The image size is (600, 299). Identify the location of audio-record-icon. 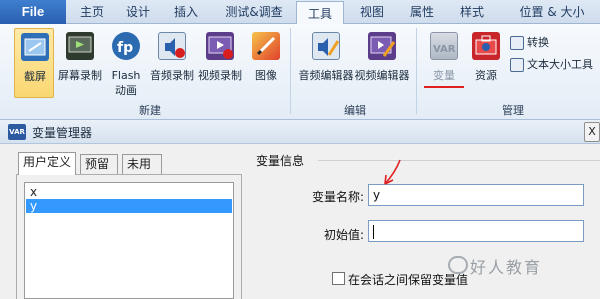
(172, 46).